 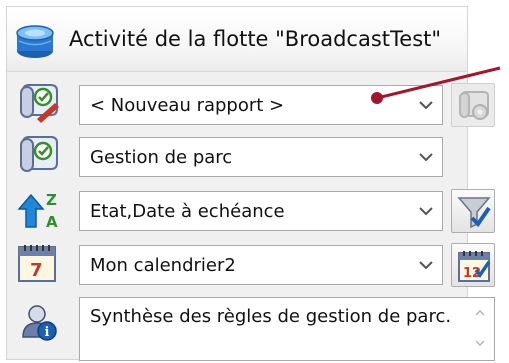 I want to click on description-scrollbar, so click(x=480, y=329).